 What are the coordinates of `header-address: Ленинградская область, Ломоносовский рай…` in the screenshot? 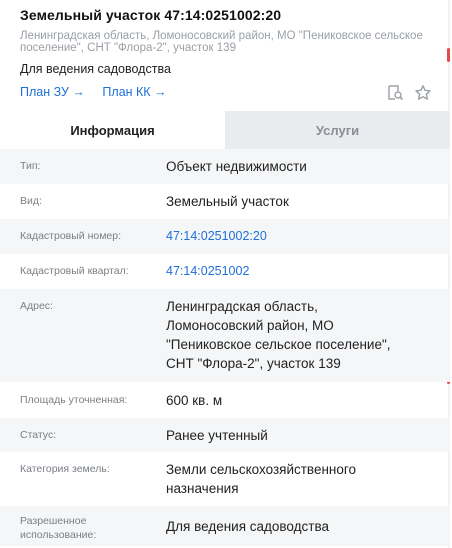 It's located at (222, 42).